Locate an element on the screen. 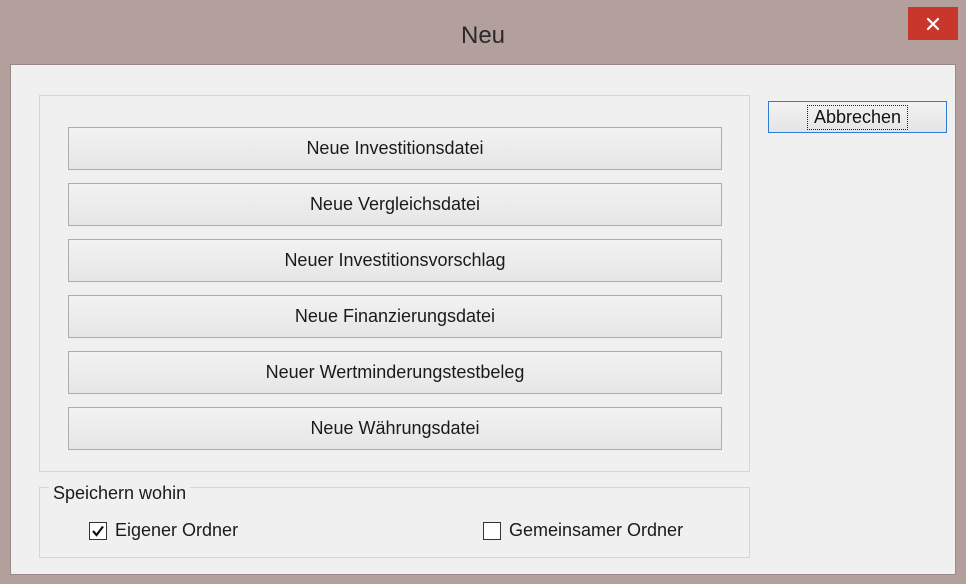  close-button is located at coordinates (933, 23).